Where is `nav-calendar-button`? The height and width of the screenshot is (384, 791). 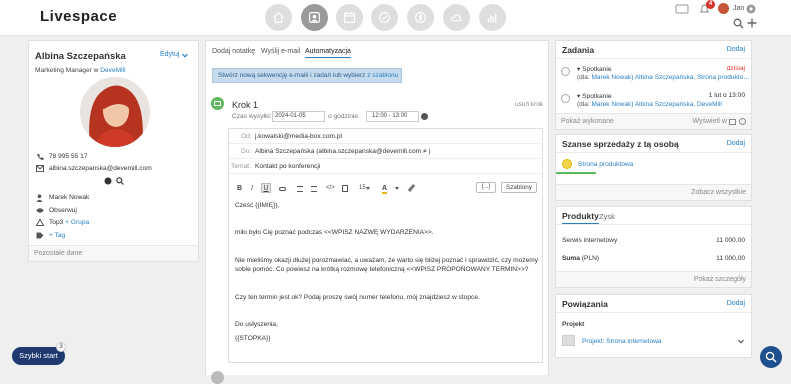 nav-calendar-button is located at coordinates (349, 17).